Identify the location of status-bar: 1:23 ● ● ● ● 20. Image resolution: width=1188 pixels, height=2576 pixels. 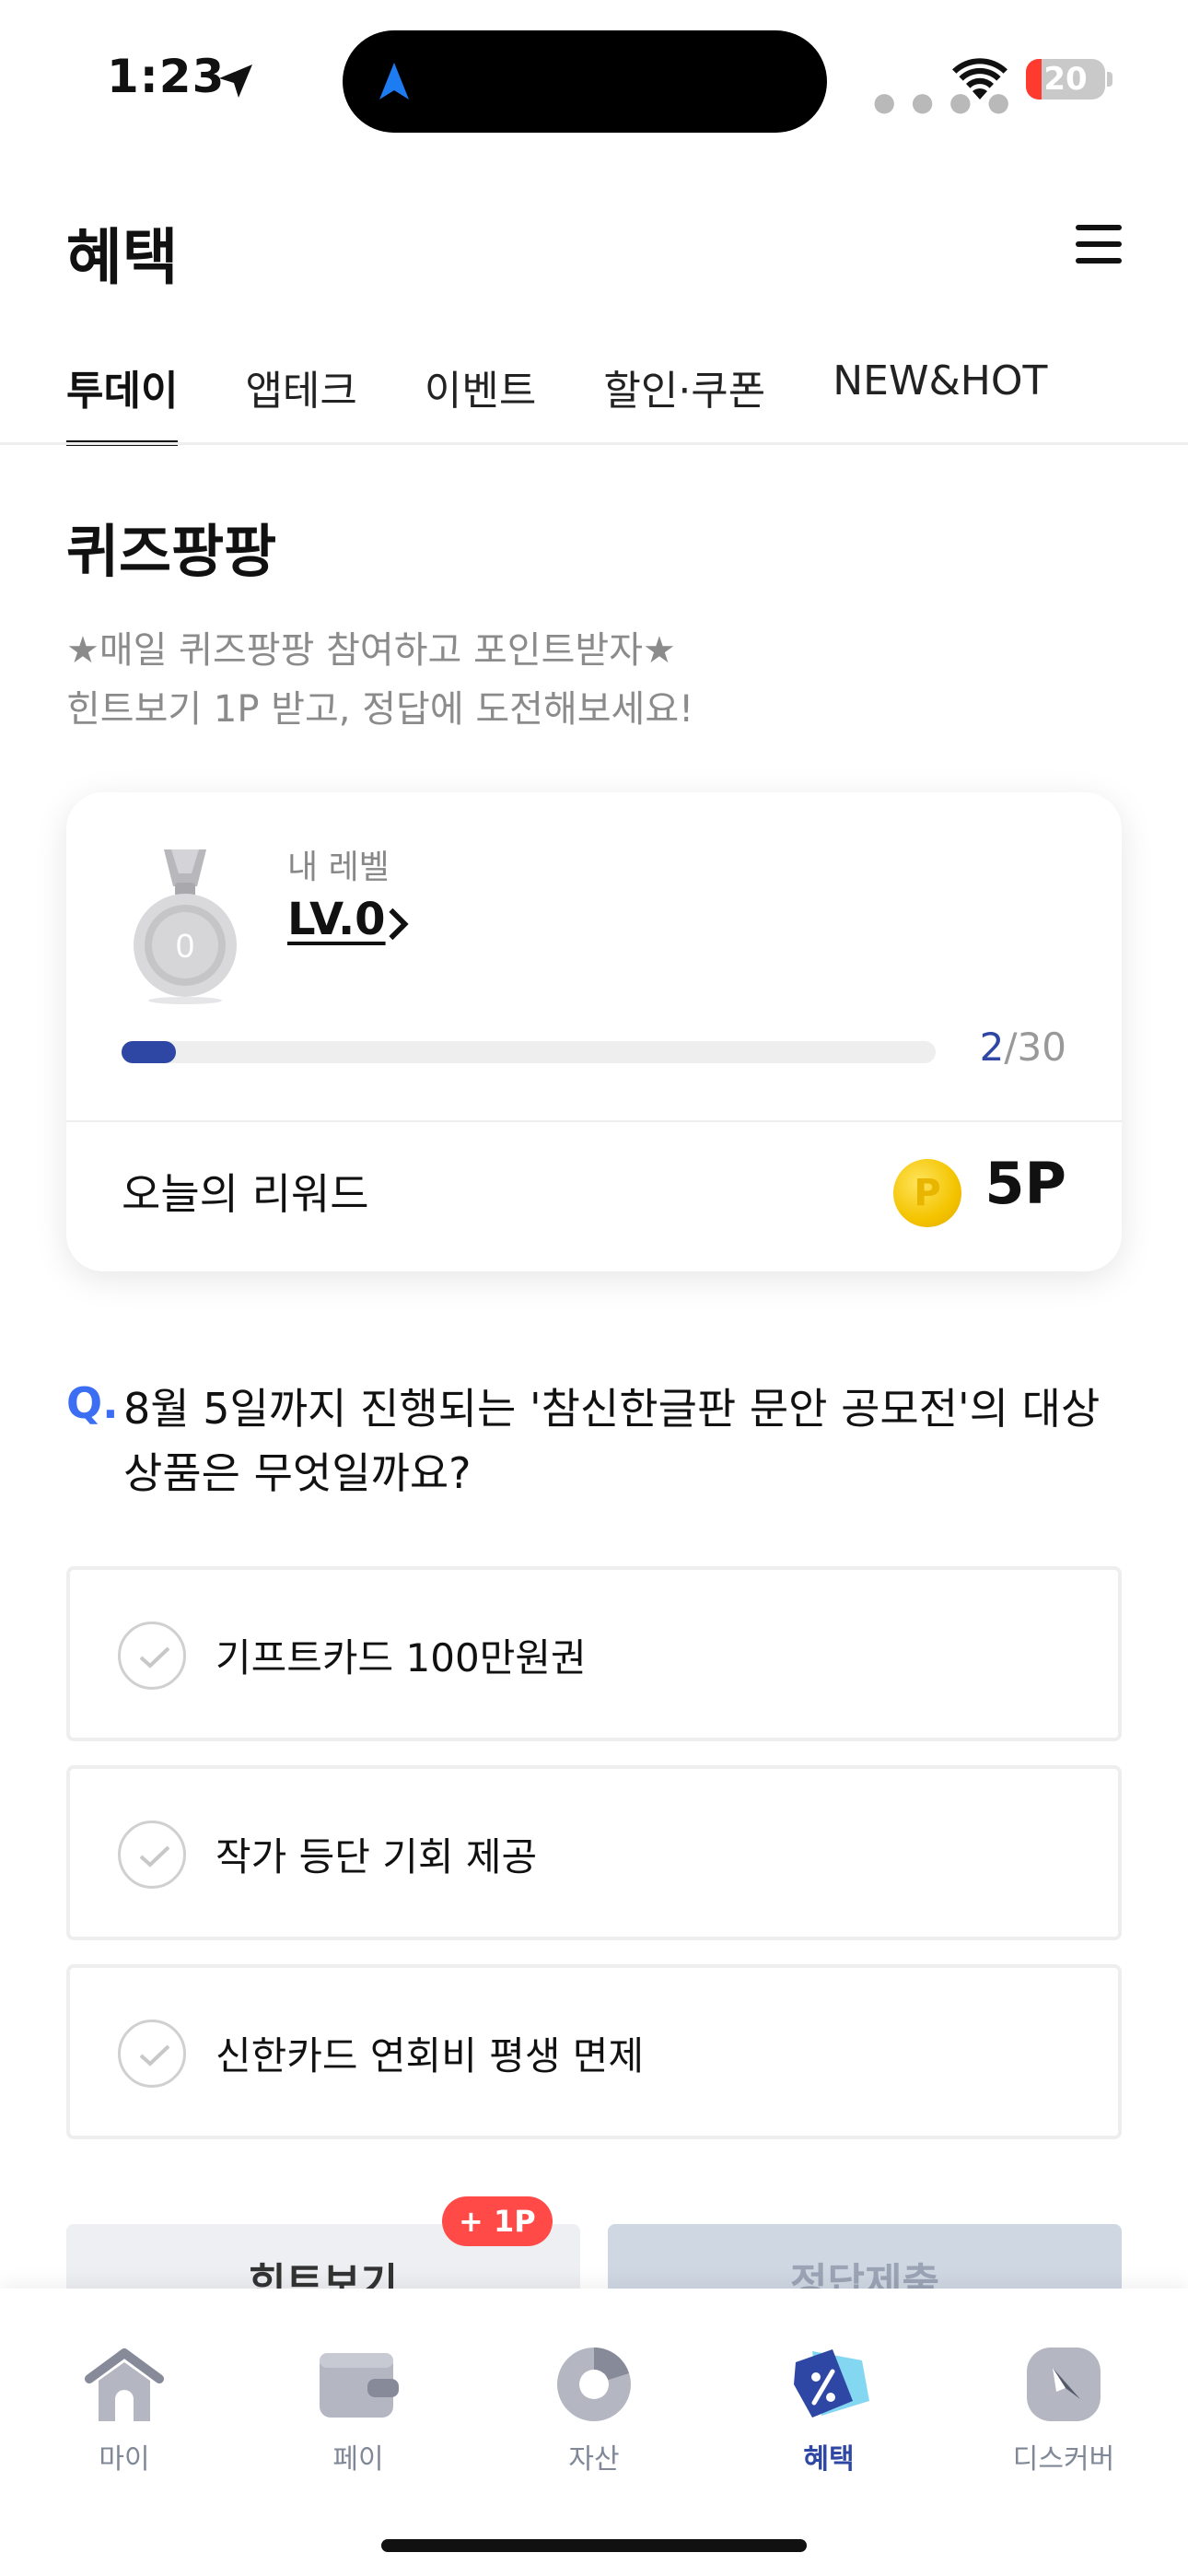
(594, 78).